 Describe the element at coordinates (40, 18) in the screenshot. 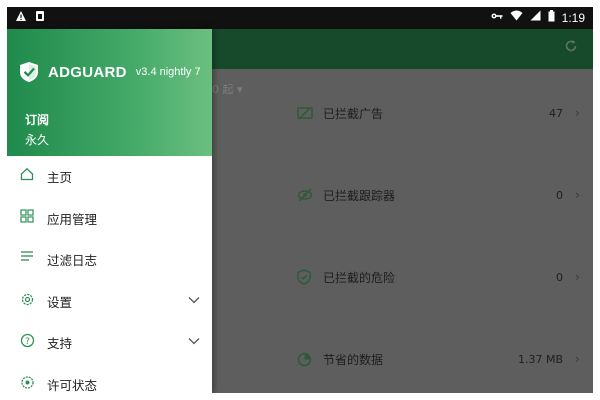

I see `sim-icon` at that location.